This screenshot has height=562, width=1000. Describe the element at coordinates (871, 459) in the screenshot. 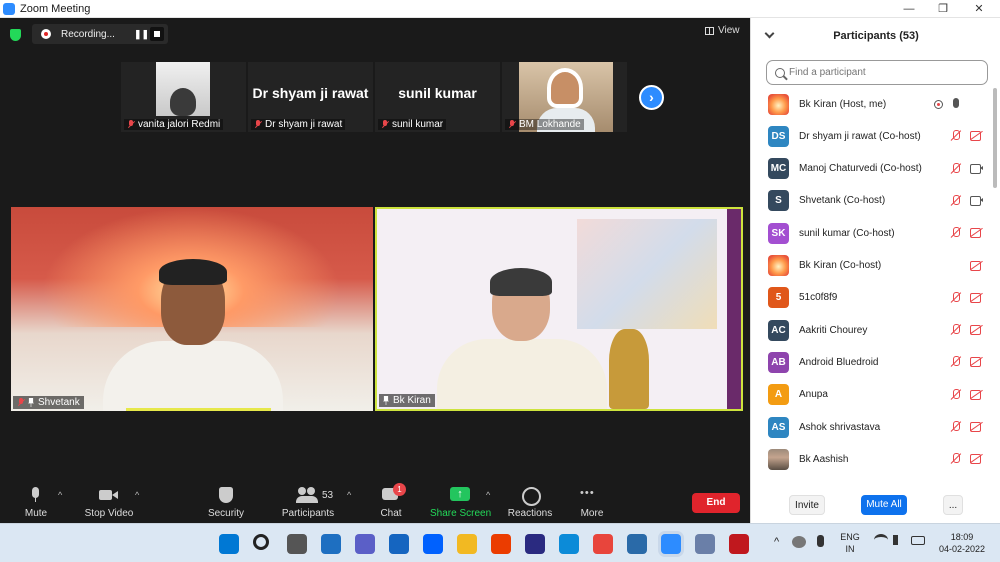

I see `participant-row: Bk Aashish` at that location.